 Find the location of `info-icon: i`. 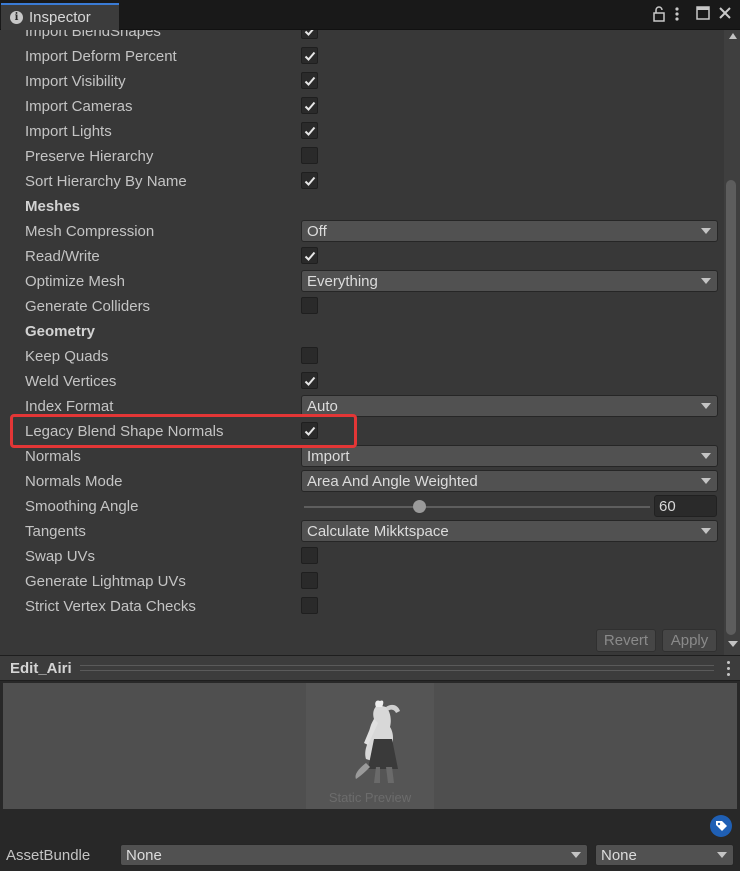

info-icon: i is located at coordinates (16, 17).